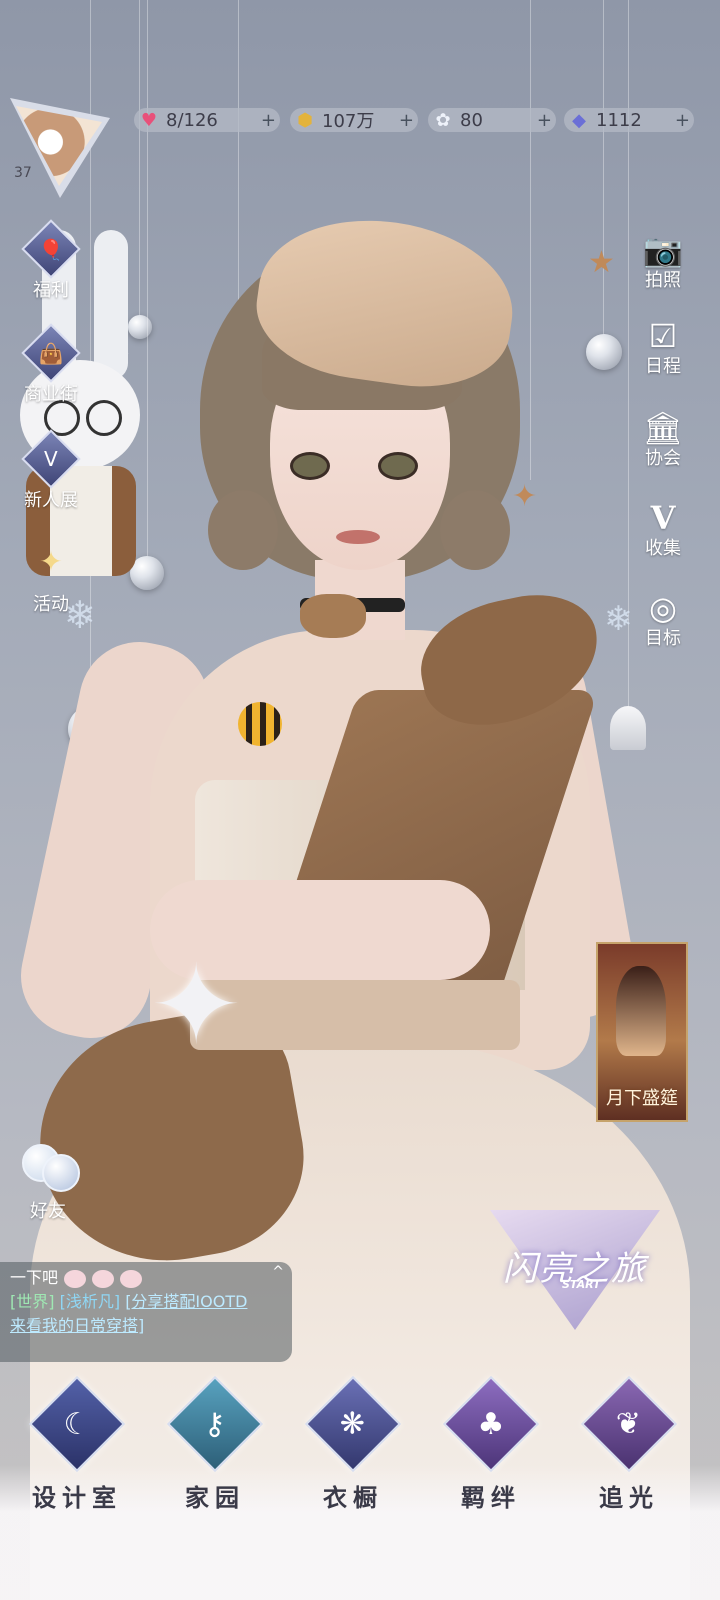 This screenshot has height=1600, width=720. I want to click on butterfly-icon: ❦, so click(629, 1424).